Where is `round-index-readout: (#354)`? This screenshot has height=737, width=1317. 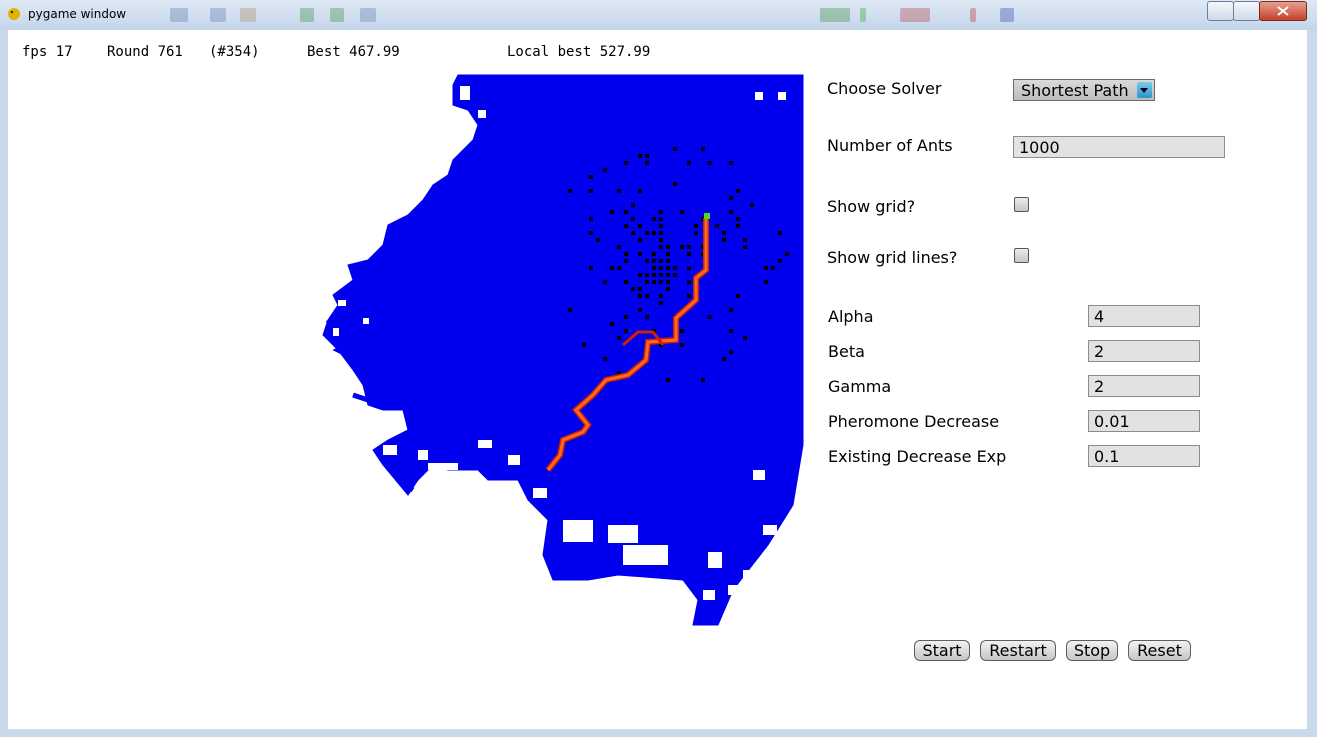 round-index-readout: (#354) is located at coordinates (234, 52).